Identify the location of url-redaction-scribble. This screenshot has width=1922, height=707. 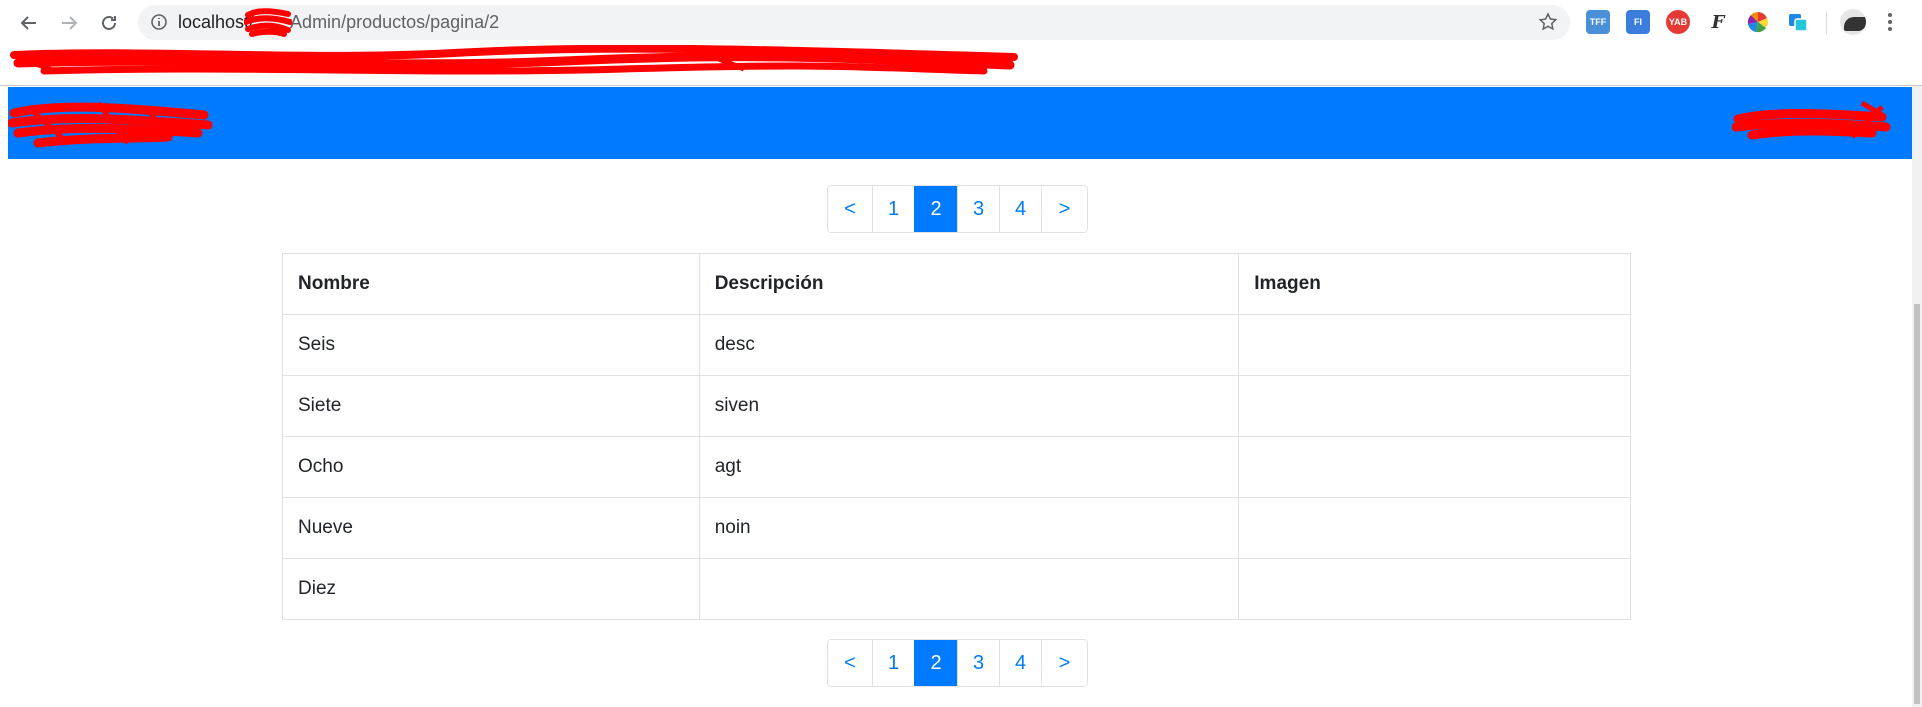
(268, 22).